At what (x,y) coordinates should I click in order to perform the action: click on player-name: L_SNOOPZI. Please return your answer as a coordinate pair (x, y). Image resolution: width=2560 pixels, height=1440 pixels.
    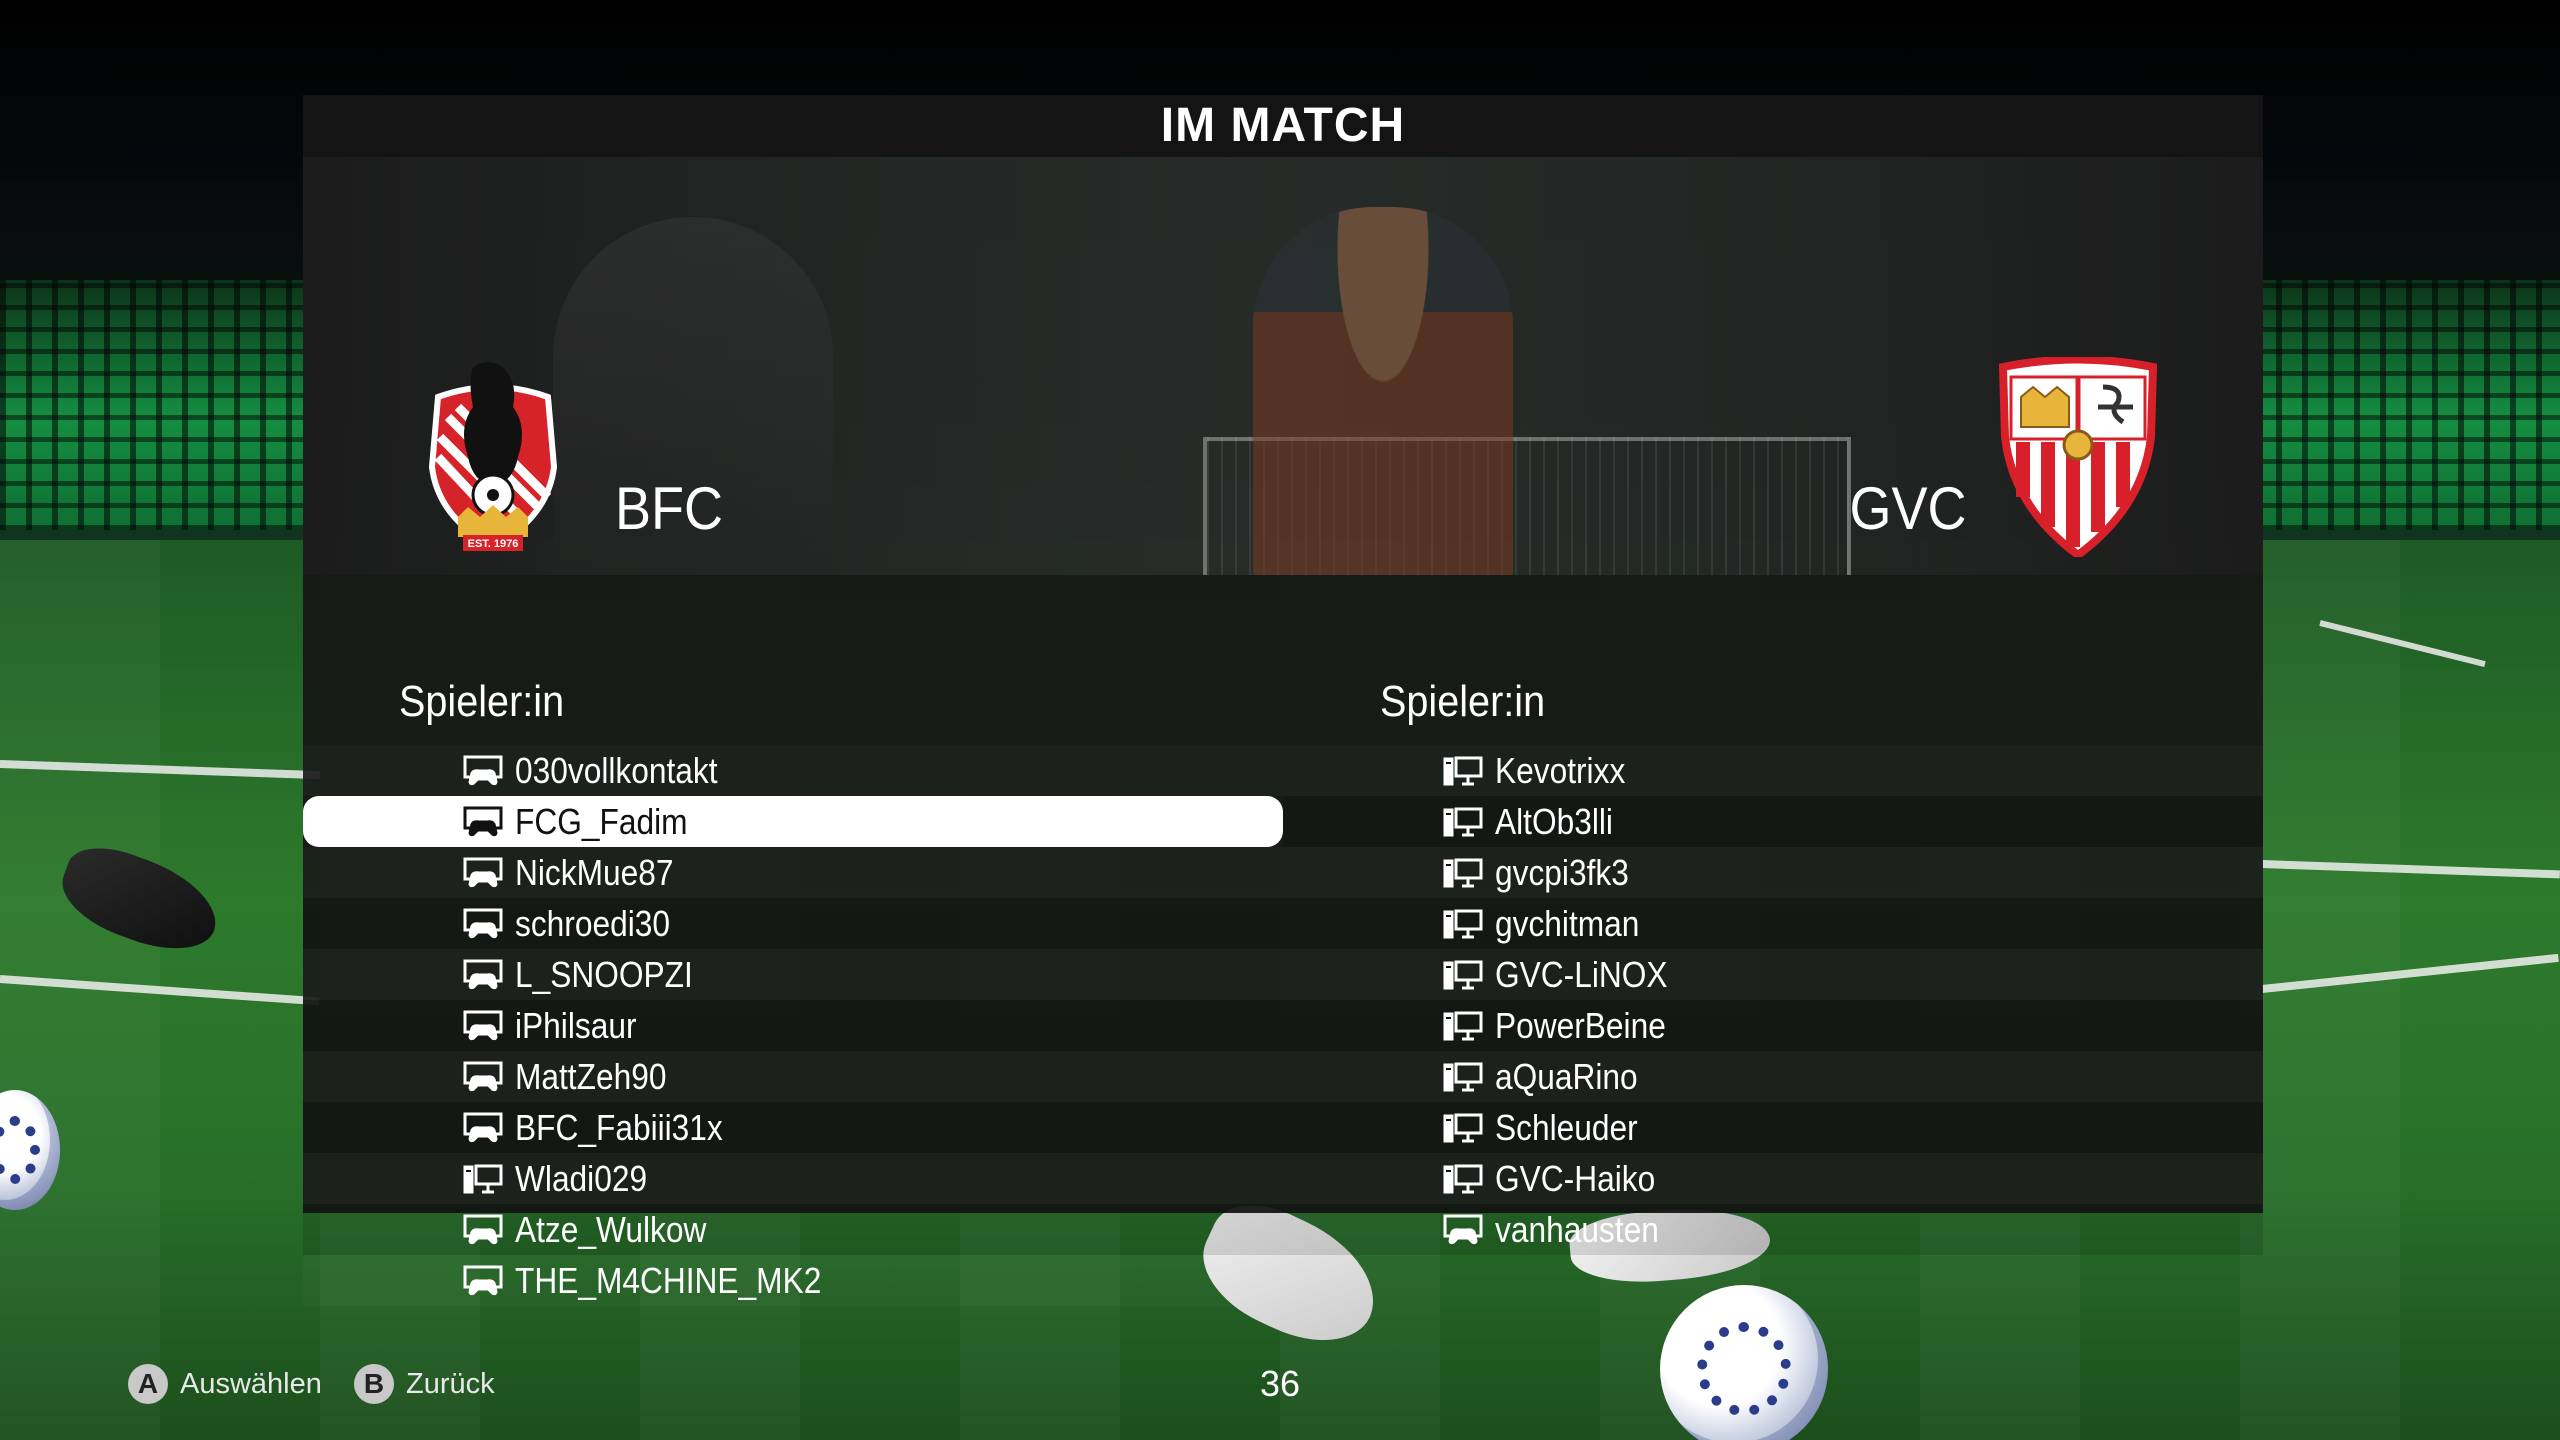
    Looking at the image, I should click on (604, 974).